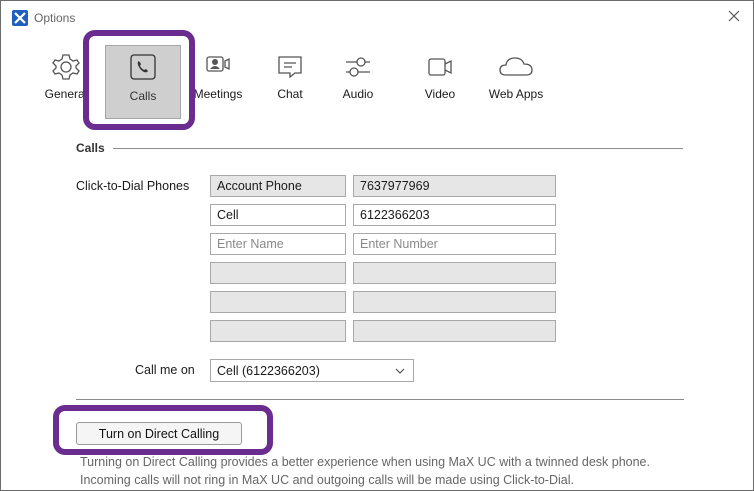 The image size is (754, 491). I want to click on tab-label-video: Video, so click(440, 94).